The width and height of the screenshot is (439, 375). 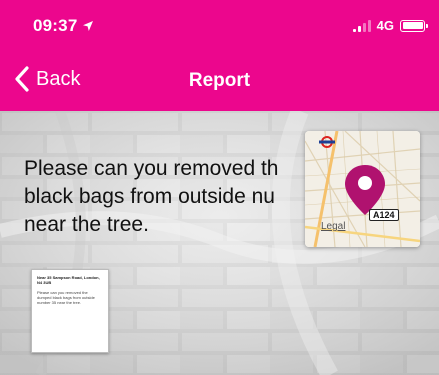 I want to click on page-title: Report, so click(x=219, y=80).